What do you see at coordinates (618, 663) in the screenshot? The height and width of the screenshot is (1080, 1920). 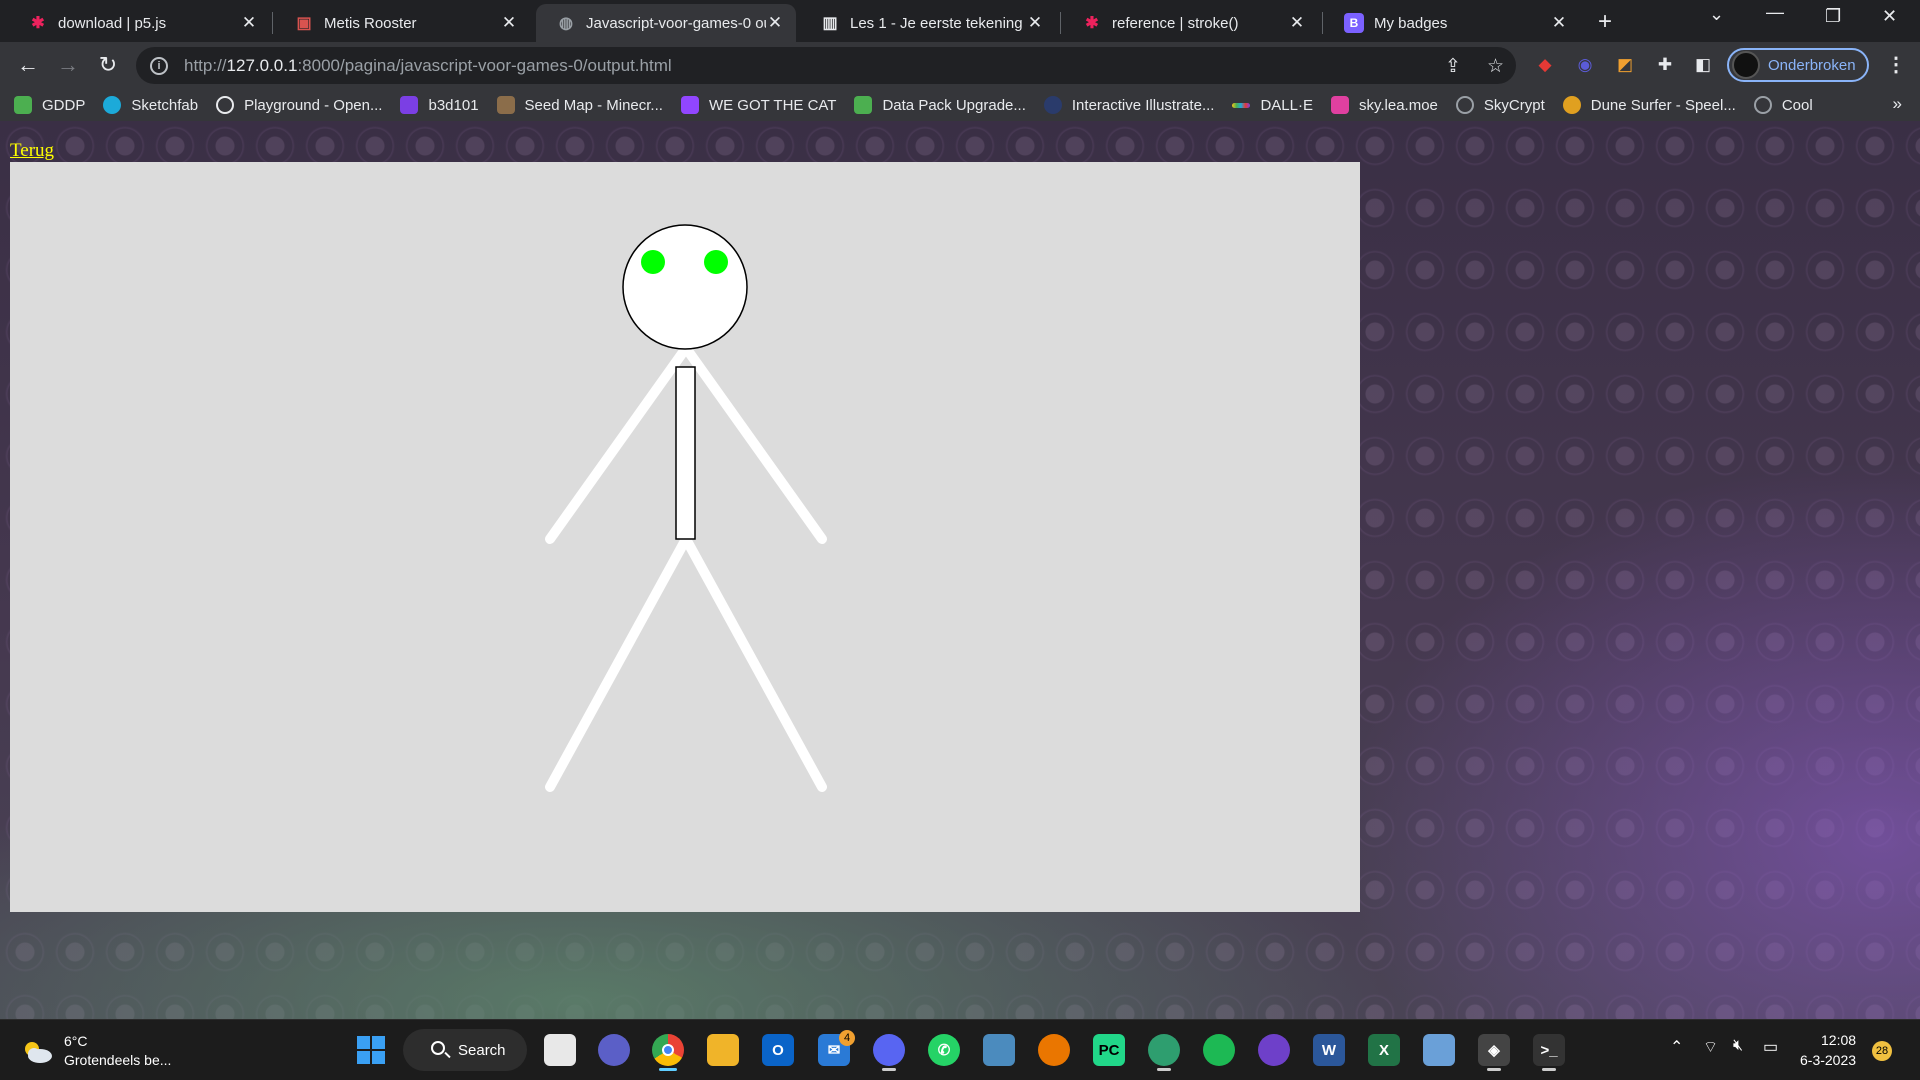 I see `left-leg` at bounding box center [618, 663].